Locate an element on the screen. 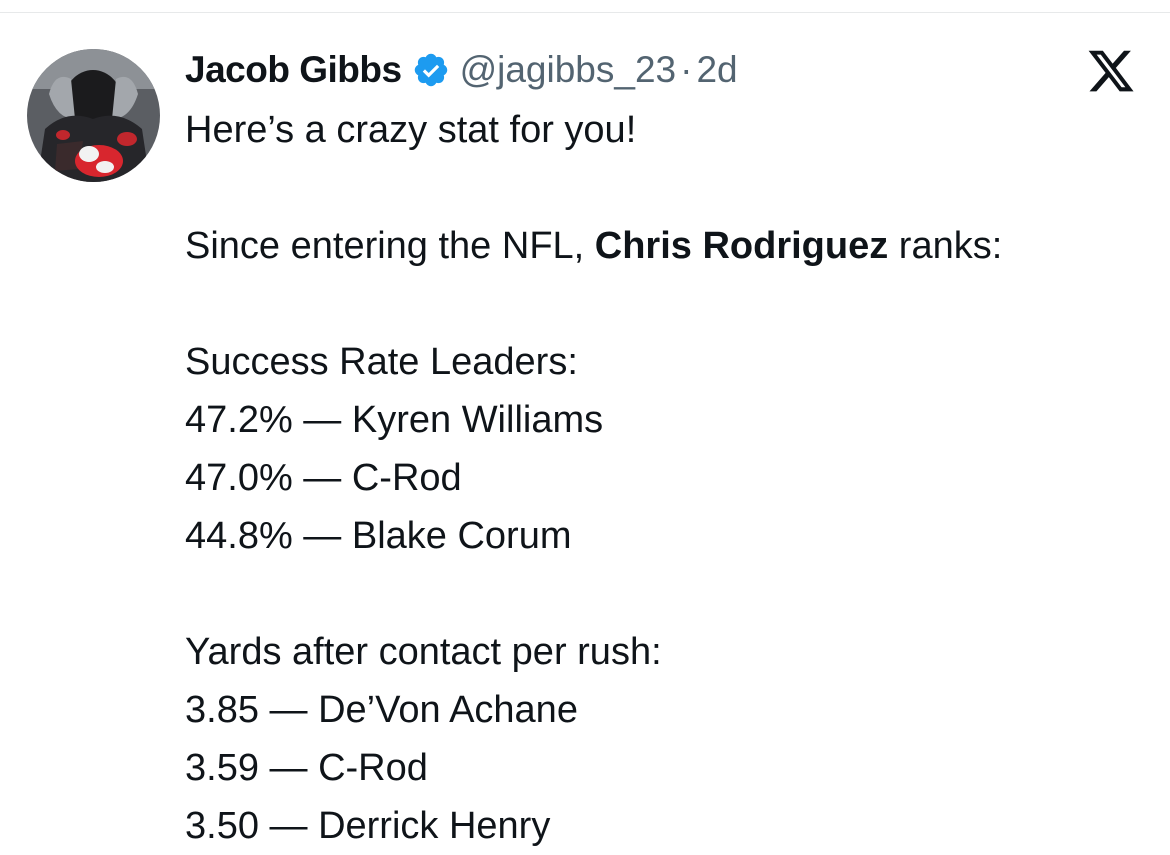 This screenshot has width=1170, height=855. stat-row: 3.59 — C-Rod is located at coordinates (306, 768).